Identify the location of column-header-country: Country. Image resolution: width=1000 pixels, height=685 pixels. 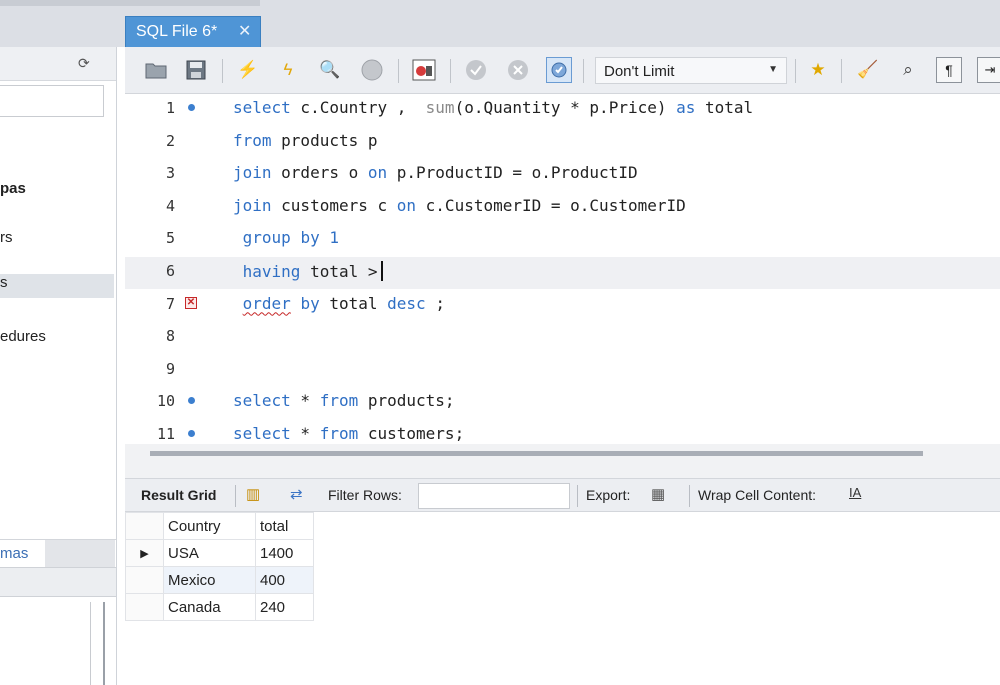
(209, 526).